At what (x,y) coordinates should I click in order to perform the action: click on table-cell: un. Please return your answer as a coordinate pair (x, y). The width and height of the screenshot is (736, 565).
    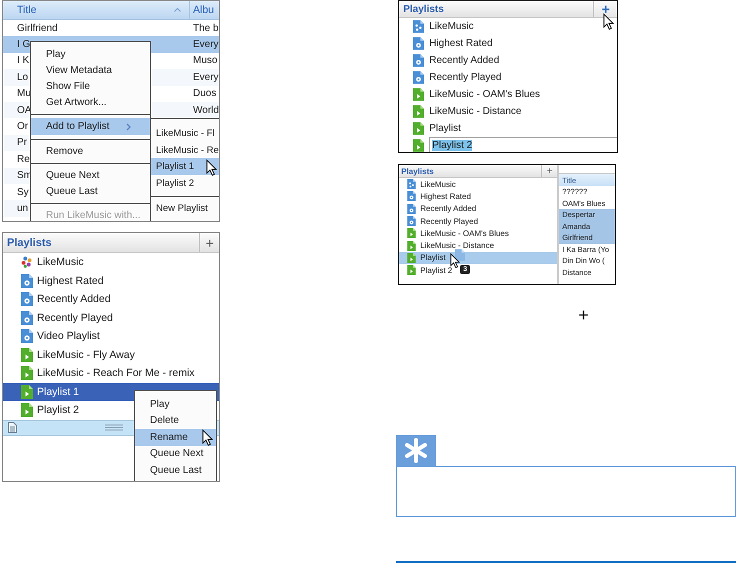
    Looking at the image, I should click on (22, 208).